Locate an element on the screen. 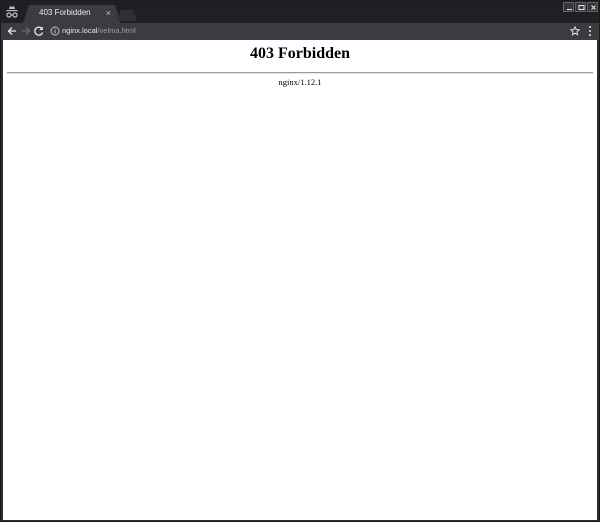  minimize-button is located at coordinates (568, 7).